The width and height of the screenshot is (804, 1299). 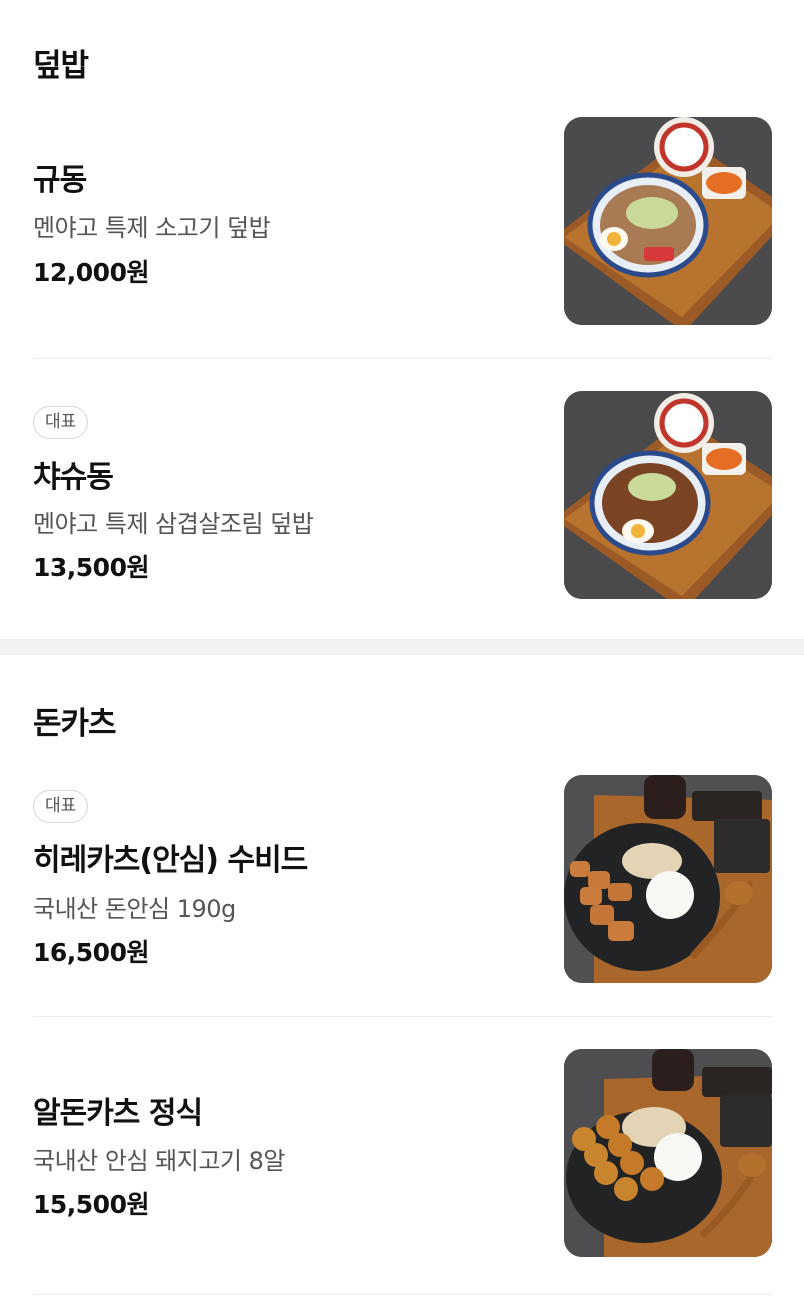 What do you see at coordinates (173, 524) in the screenshot?
I see `menu-item-description: 멘야고 특제 삼겹살조림 덮밥` at bounding box center [173, 524].